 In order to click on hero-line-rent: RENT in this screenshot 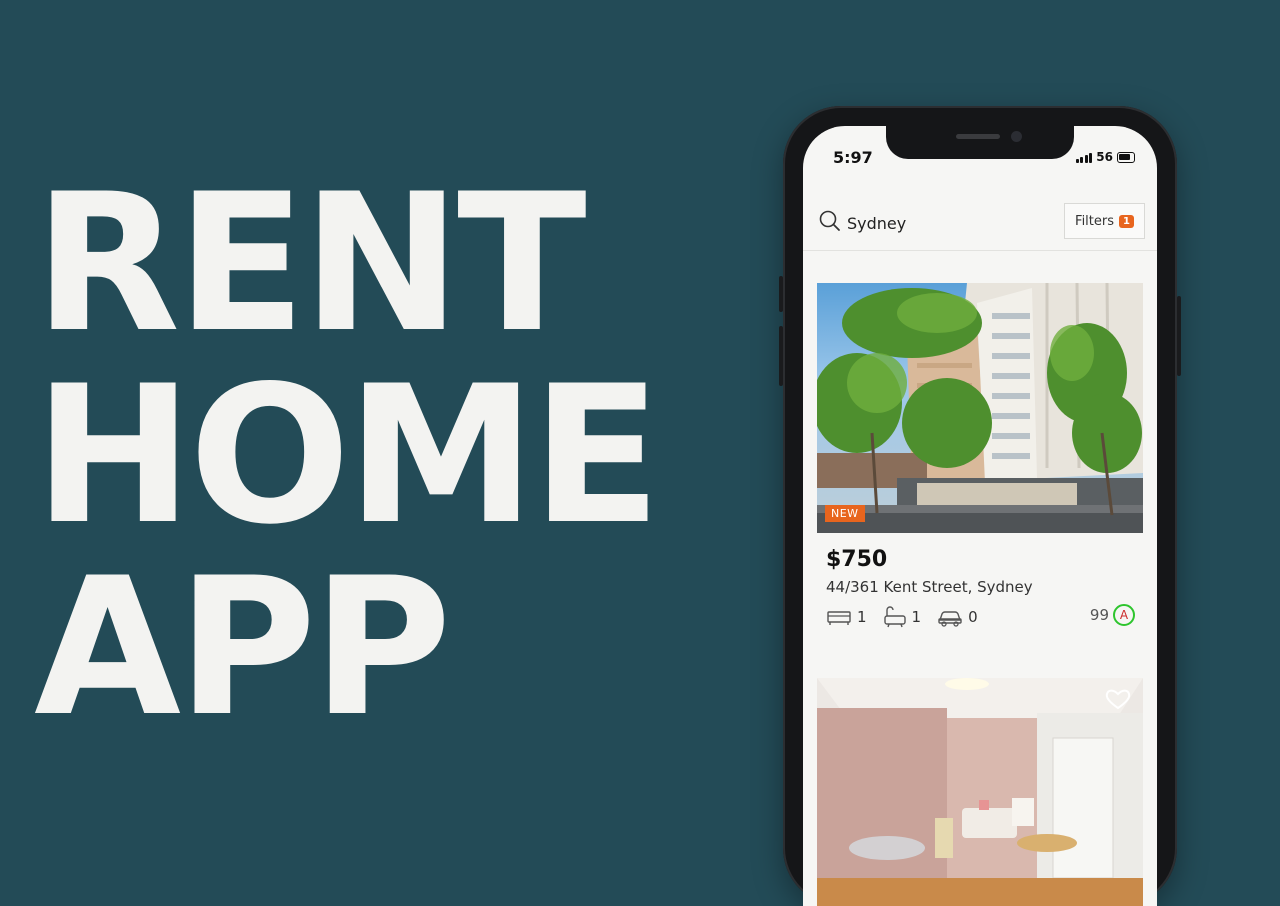, I will do `click(310, 263)`.